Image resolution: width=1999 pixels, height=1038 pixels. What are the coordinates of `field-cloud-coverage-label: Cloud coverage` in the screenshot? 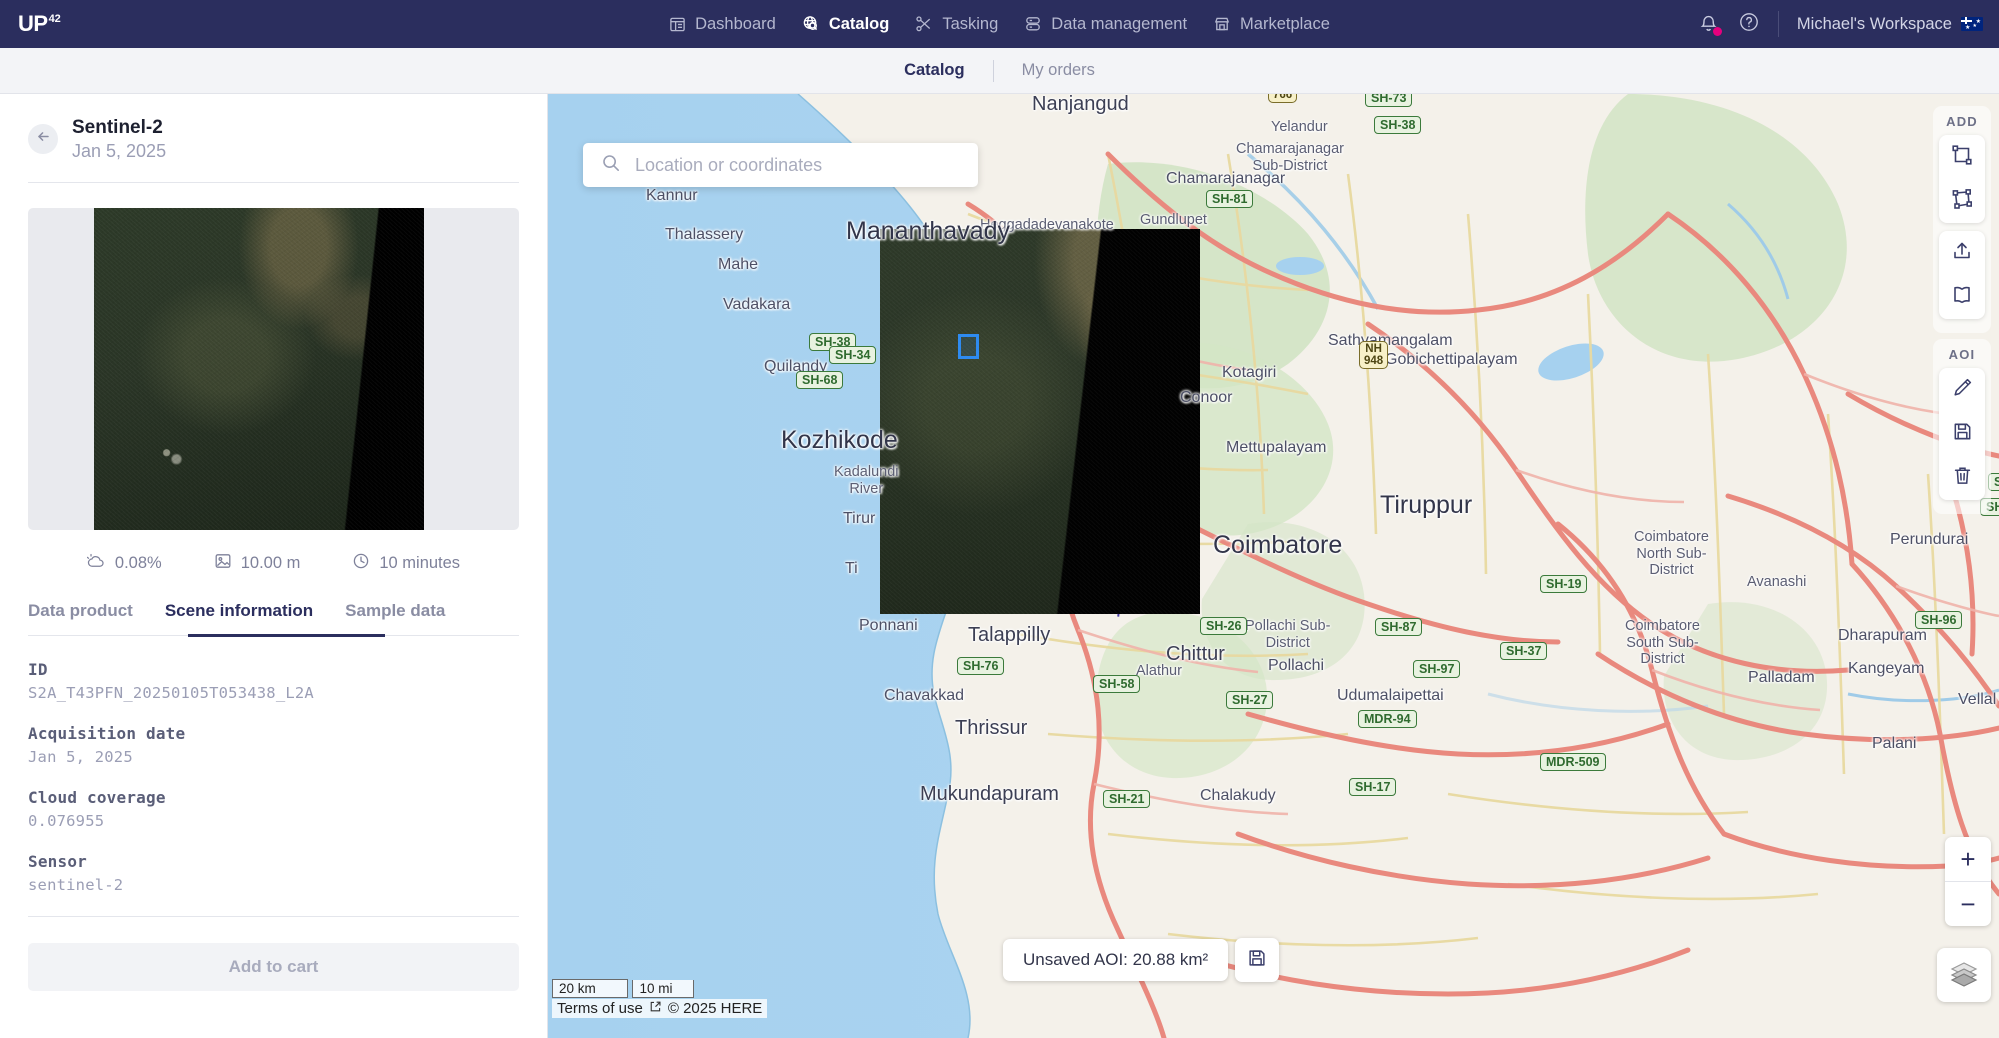 It's located at (97, 798).